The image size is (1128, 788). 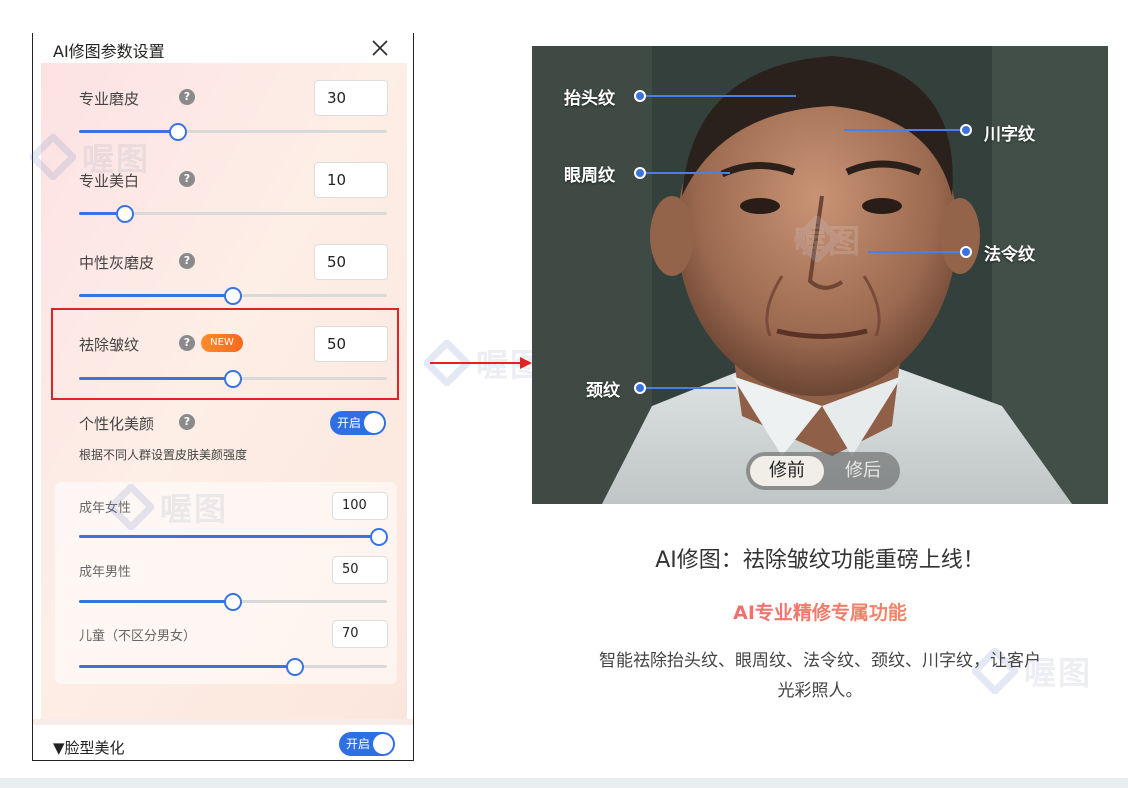 What do you see at coordinates (222, 343) in the screenshot?
I see `new-badge: NEW` at bounding box center [222, 343].